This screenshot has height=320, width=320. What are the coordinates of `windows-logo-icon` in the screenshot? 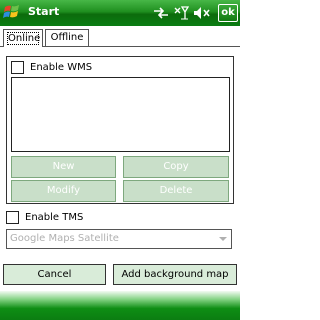 It's located at (12, 12).